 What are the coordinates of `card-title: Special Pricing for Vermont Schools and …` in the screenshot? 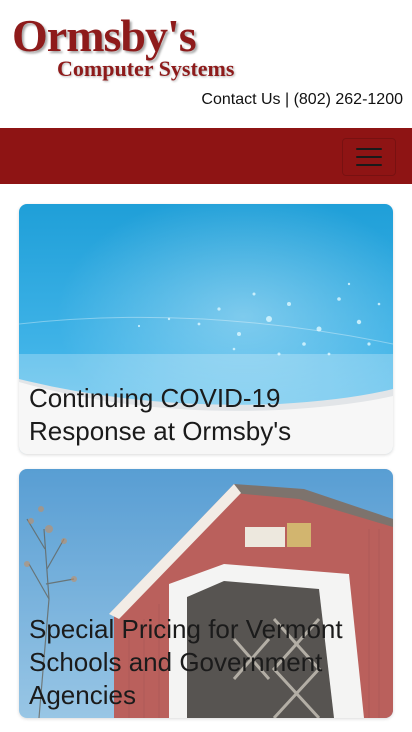 It's located at (207, 662).